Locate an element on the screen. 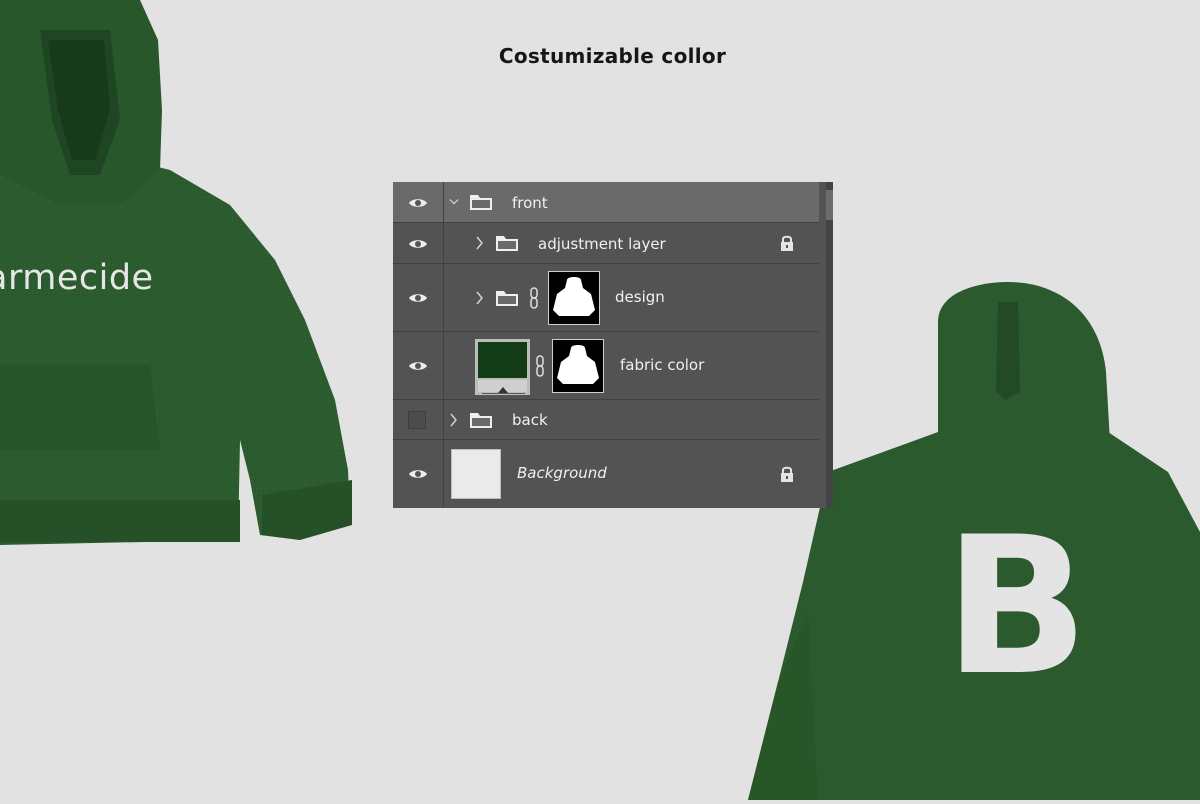  layer-row-design: design is located at coordinates (606, 298).